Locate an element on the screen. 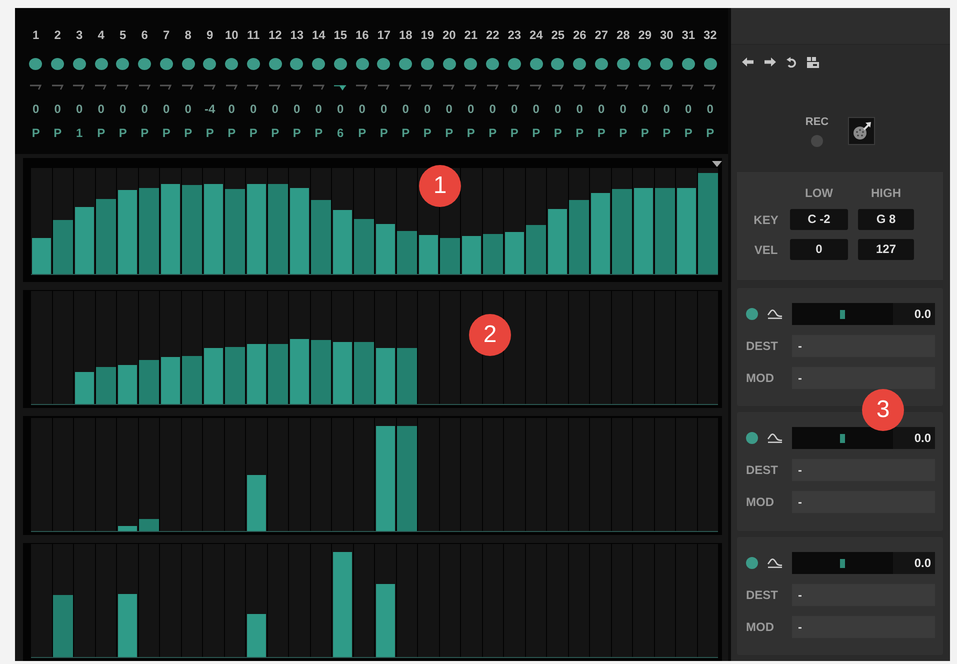 The height and width of the screenshot is (664, 957). step-number: 27 is located at coordinates (601, 35).